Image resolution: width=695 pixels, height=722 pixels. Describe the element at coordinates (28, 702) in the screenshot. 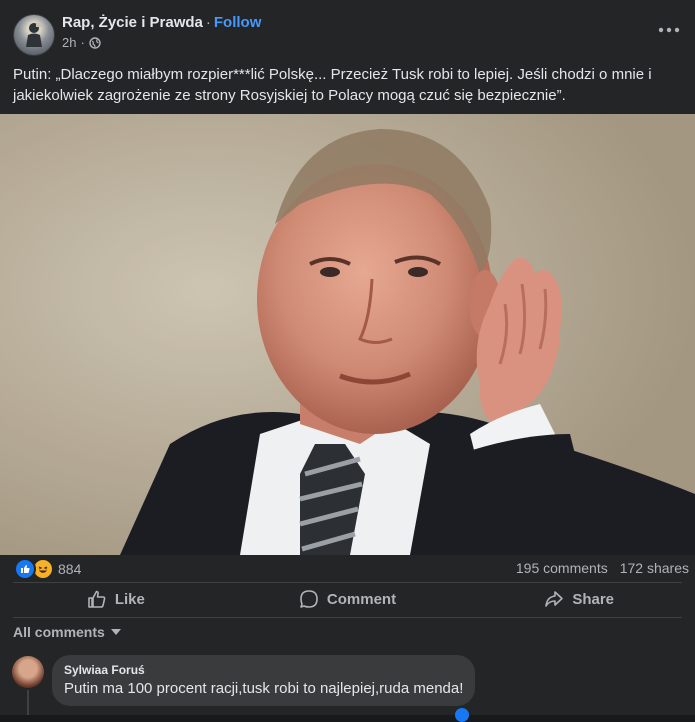

I see `comment-thread-line` at that location.